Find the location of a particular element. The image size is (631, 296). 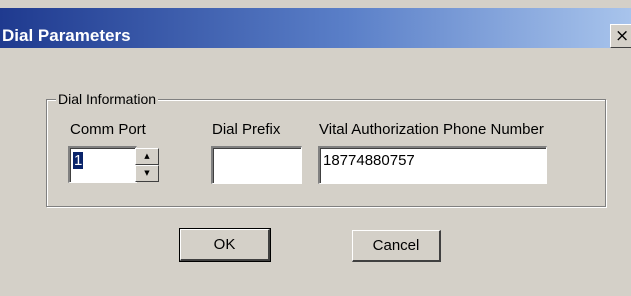

close-icon: × is located at coordinates (622, 36).